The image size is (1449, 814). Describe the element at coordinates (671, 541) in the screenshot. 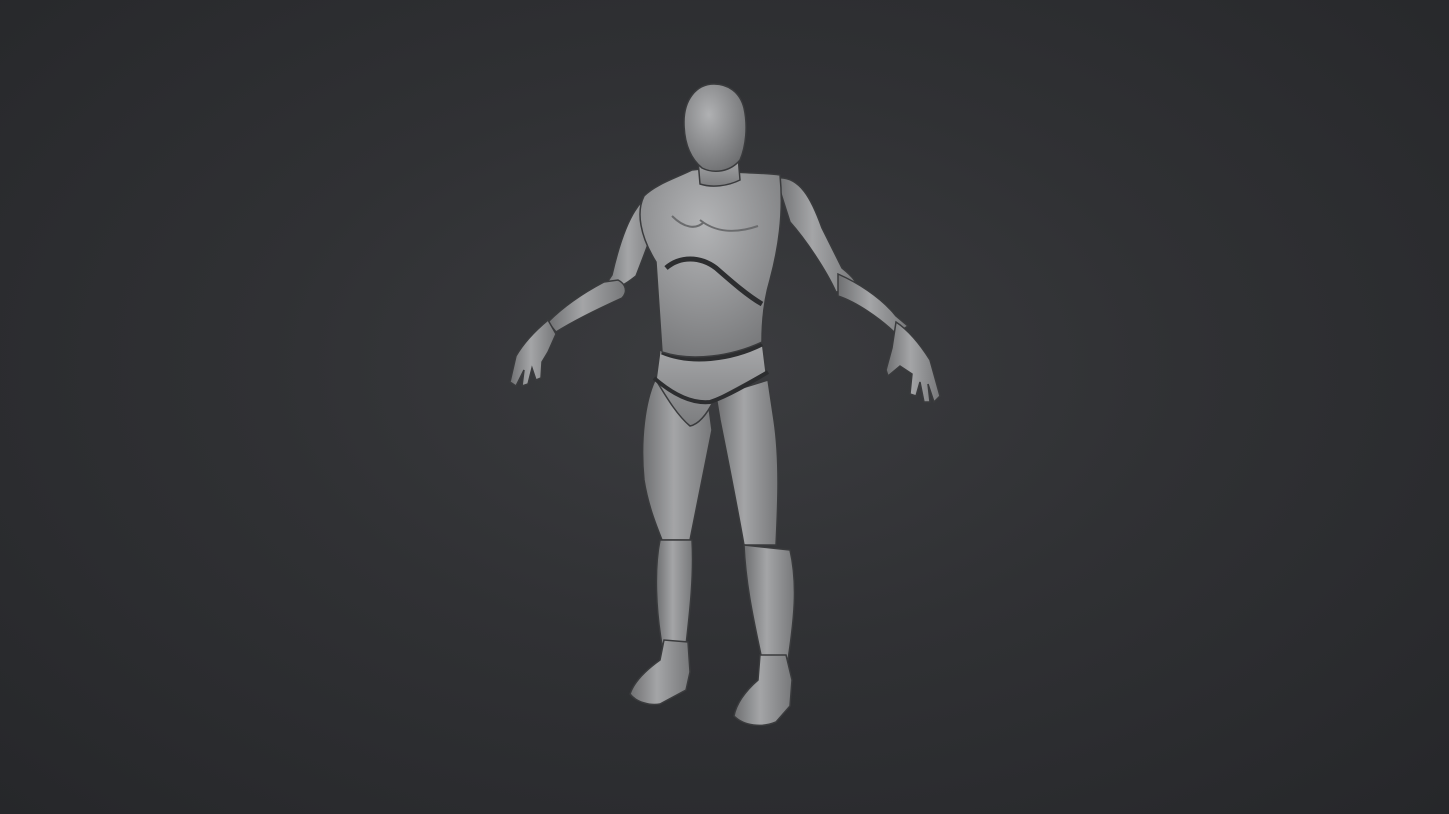

I see `left-leg` at that location.